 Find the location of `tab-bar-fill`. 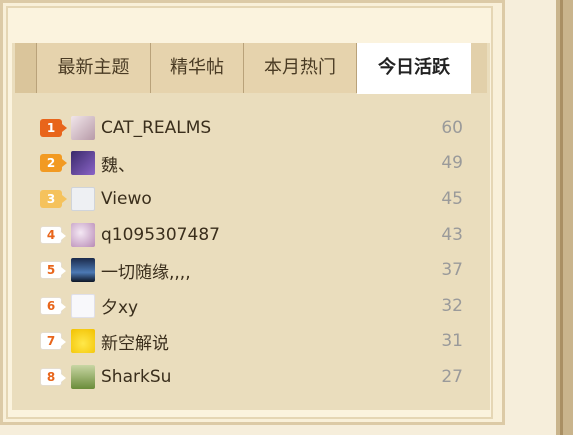

tab-bar-fill is located at coordinates (479, 68).